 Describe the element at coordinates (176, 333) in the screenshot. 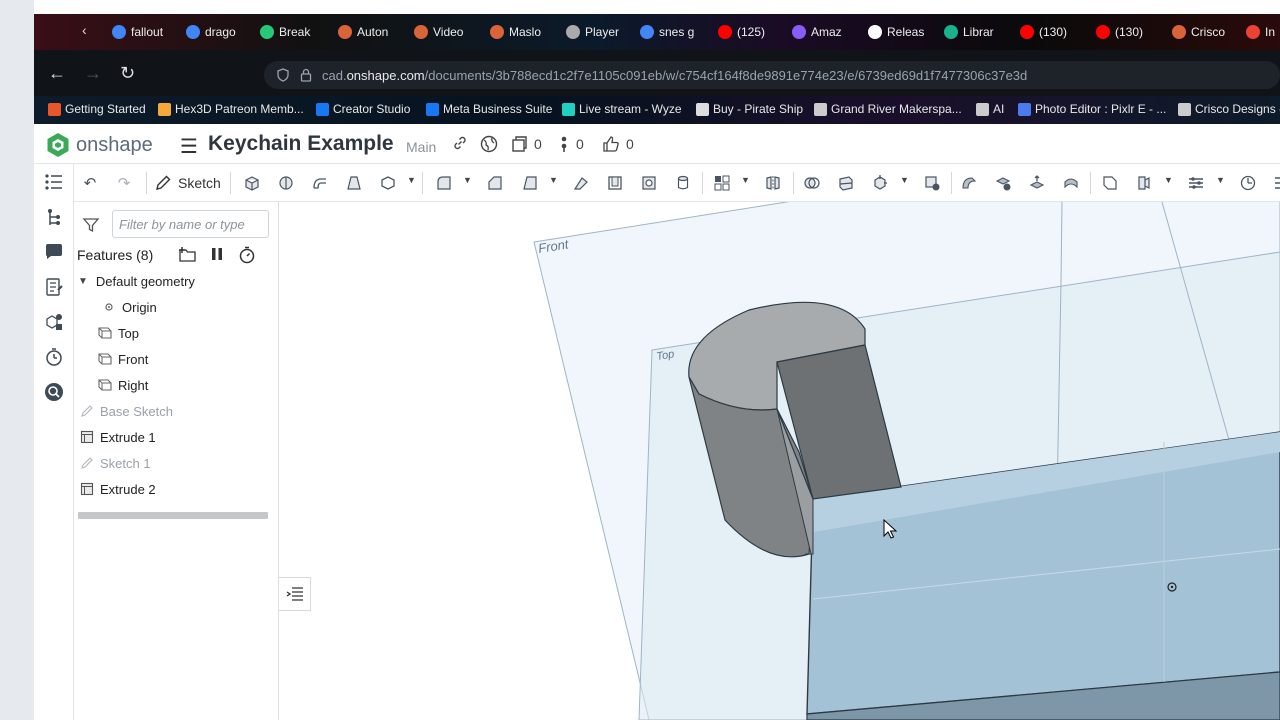

I see `feature-row-top-plane: Top` at that location.